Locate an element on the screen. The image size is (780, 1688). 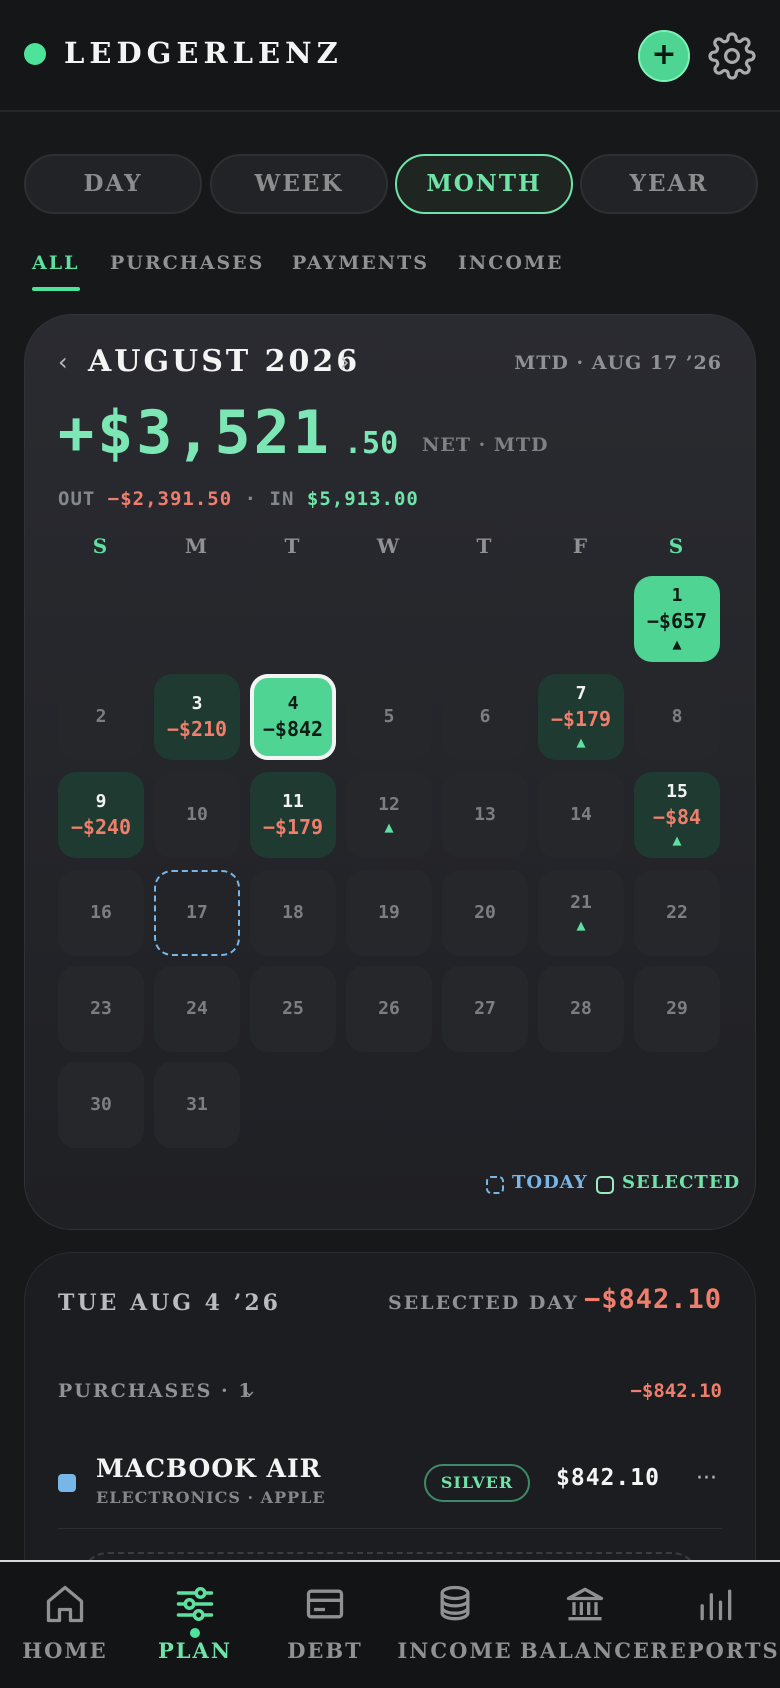
nav-balance: BALANCE is located at coordinates (585, 1624).